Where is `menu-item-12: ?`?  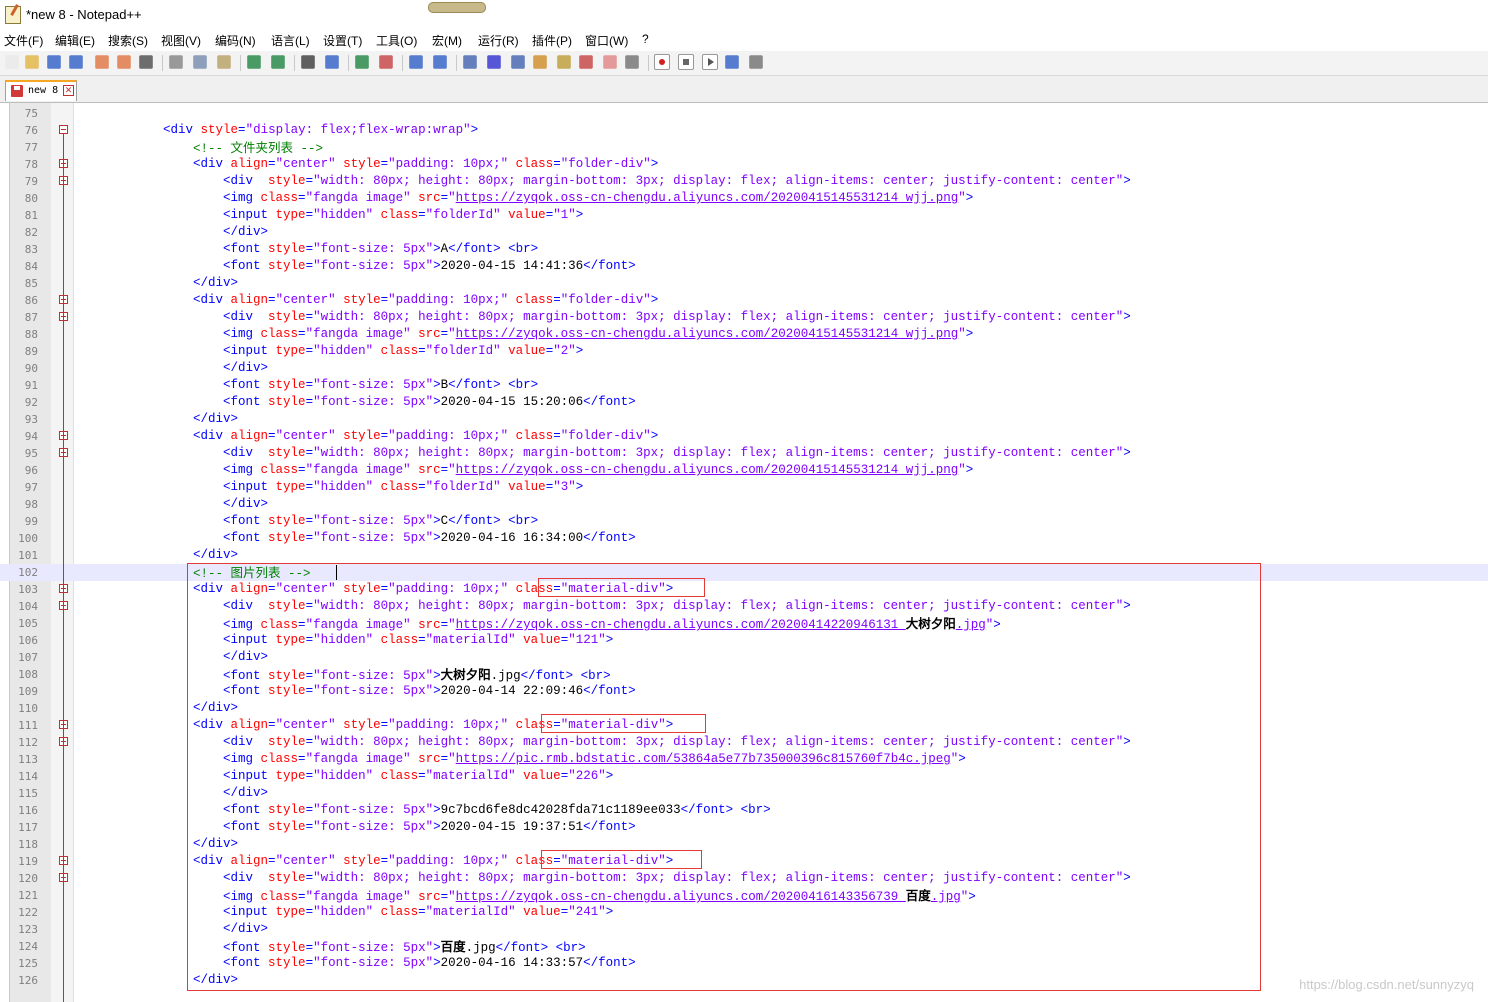
menu-item-12: ? is located at coordinates (645, 39).